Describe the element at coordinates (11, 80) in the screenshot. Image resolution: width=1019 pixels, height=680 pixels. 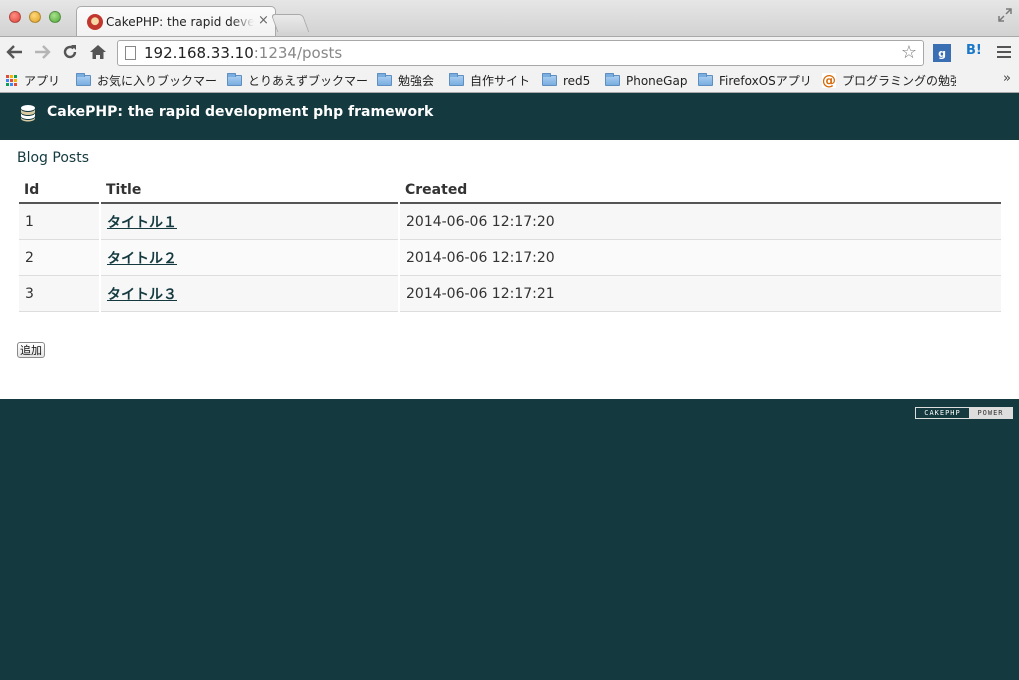
I see `apps-icon` at that location.